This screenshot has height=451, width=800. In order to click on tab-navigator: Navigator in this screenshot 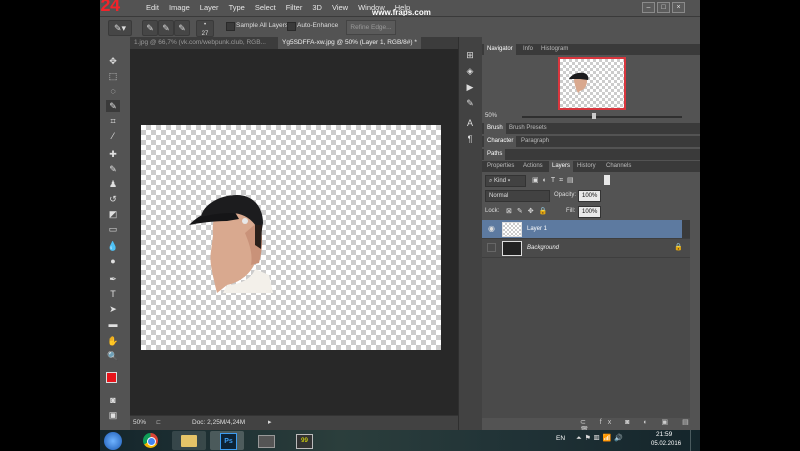, I will do `click(500, 49)`.